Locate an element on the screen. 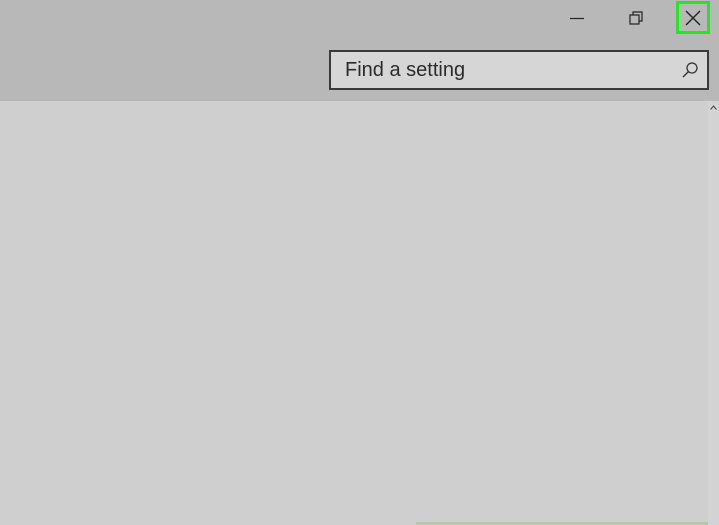 This screenshot has height=525, width=719. restore-button is located at coordinates (636, 18).